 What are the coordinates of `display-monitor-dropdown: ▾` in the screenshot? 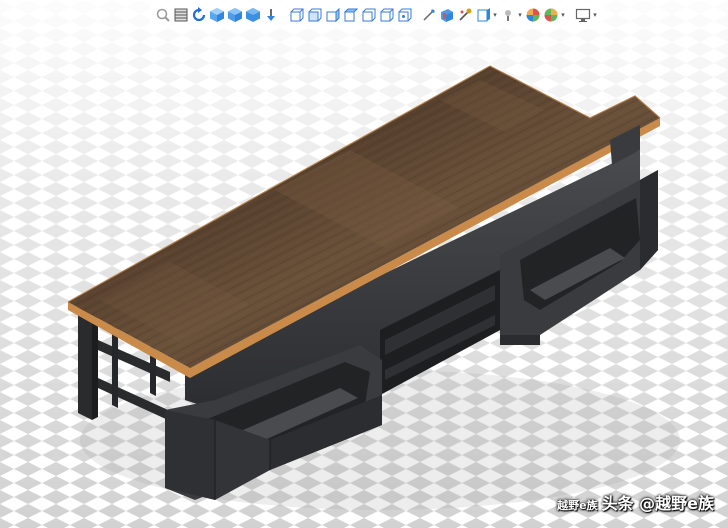 It's located at (595, 15).